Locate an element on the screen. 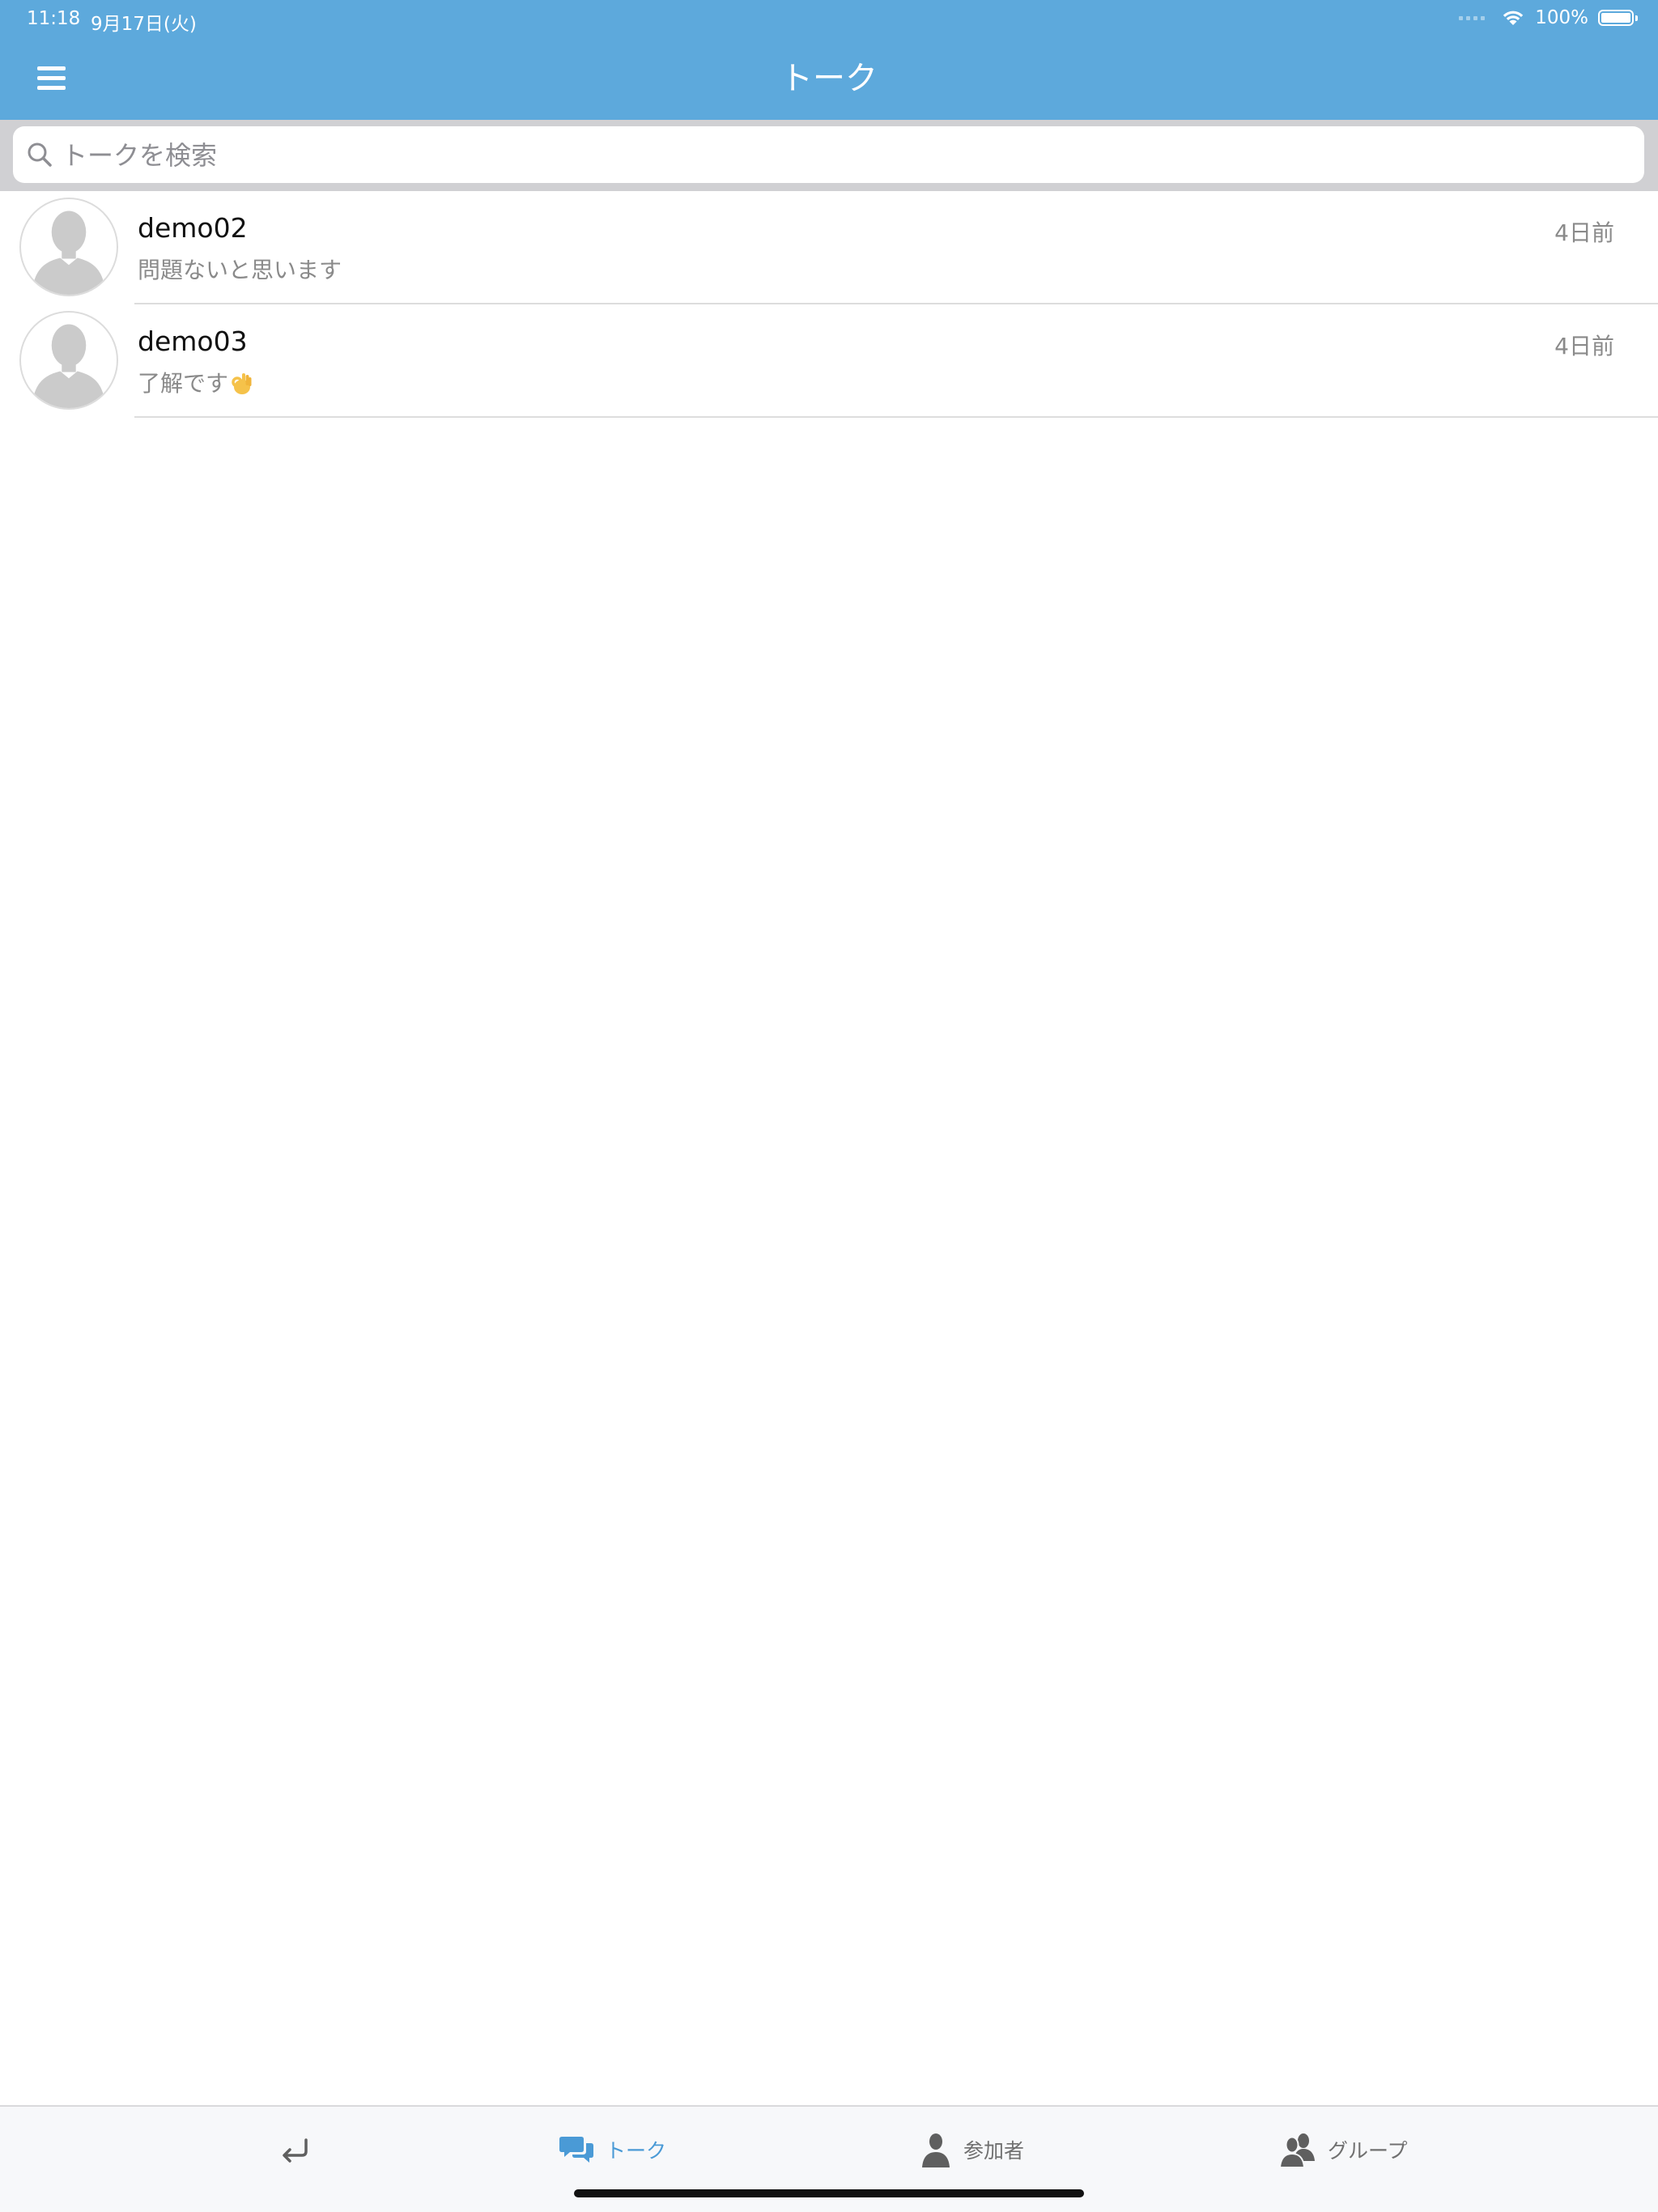 This screenshot has width=1658, height=2212. search-box is located at coordinates (828, 156).